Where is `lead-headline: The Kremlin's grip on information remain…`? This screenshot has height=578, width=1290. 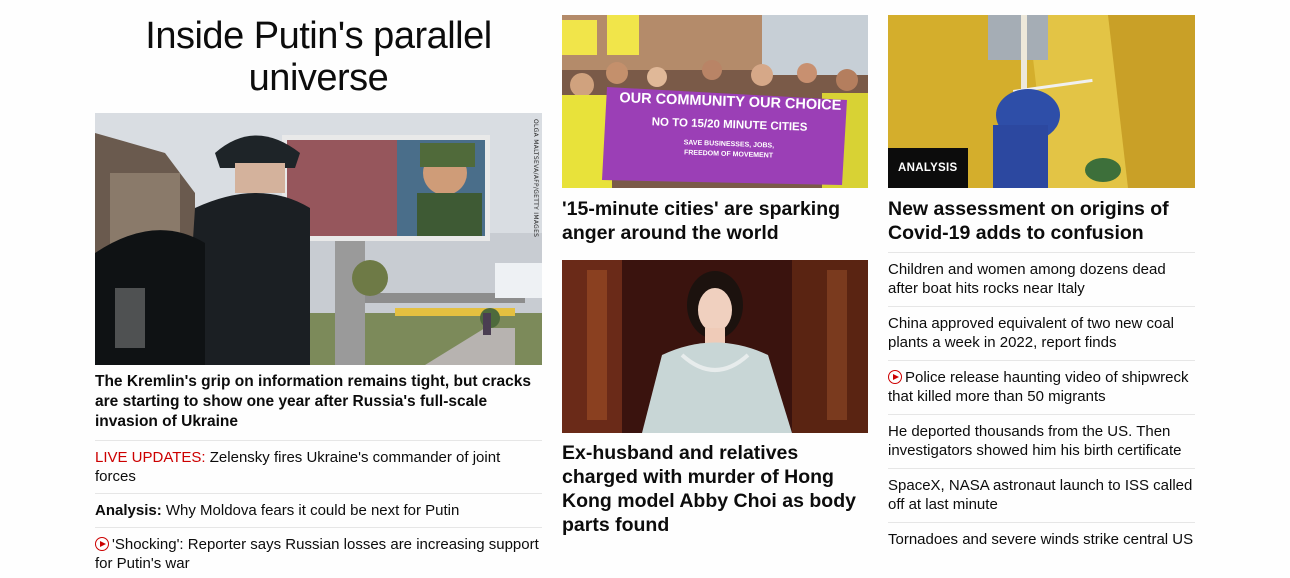 lead-headline: The Kremlin's grip on information remain… is located at coordinates (318, 406).